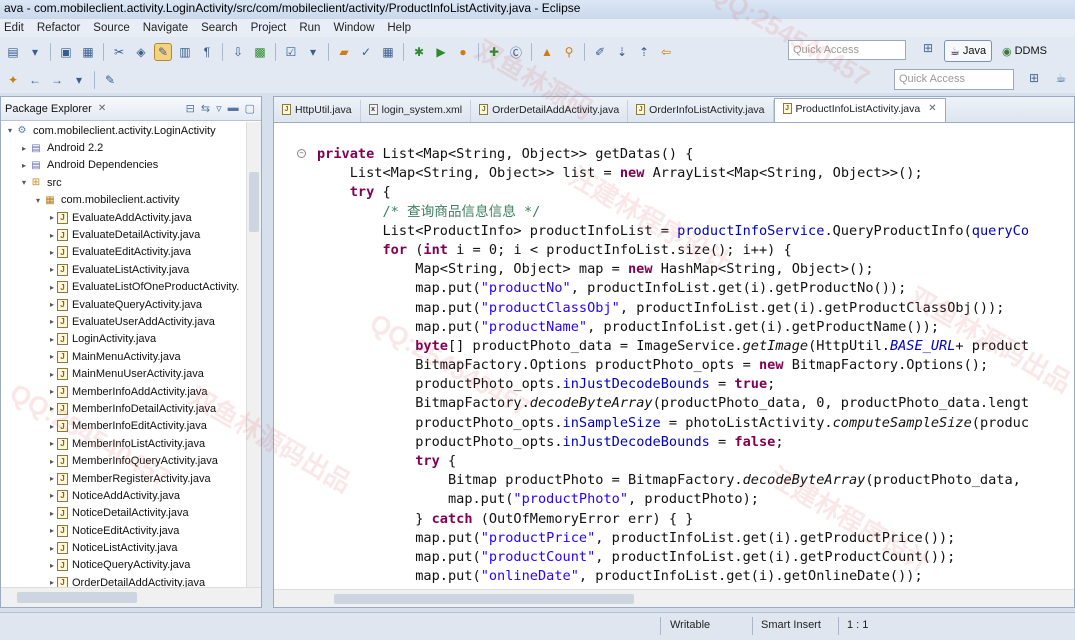 This screenshot has height=640, width=1075. Describe the element at coordinates (547, 52) in the screenshot. I see `open-task-icon: ▲` at that location.